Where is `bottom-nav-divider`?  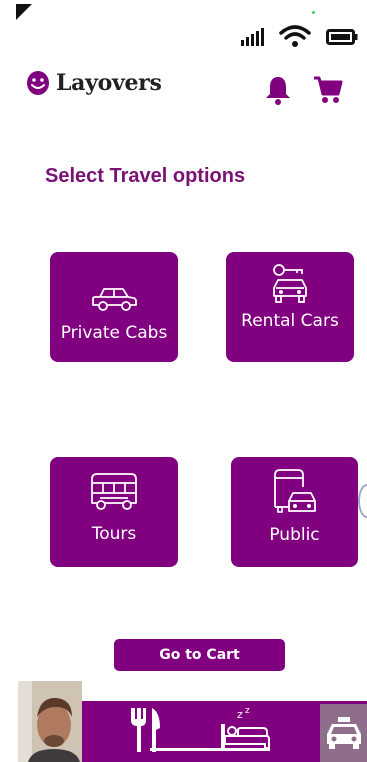 bottom-nav-divider is located at coordinates (210, 749).